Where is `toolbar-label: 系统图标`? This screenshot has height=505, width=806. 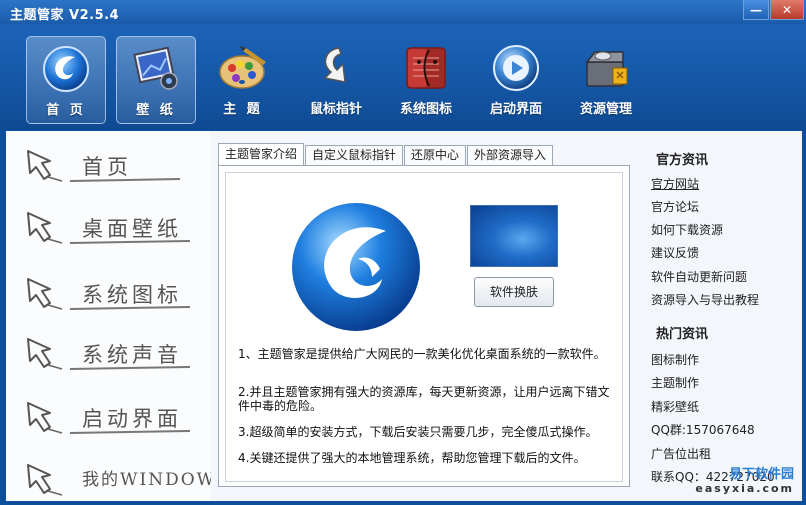
toolbar-label: 系统图标 is located at coordinates (425, 109).